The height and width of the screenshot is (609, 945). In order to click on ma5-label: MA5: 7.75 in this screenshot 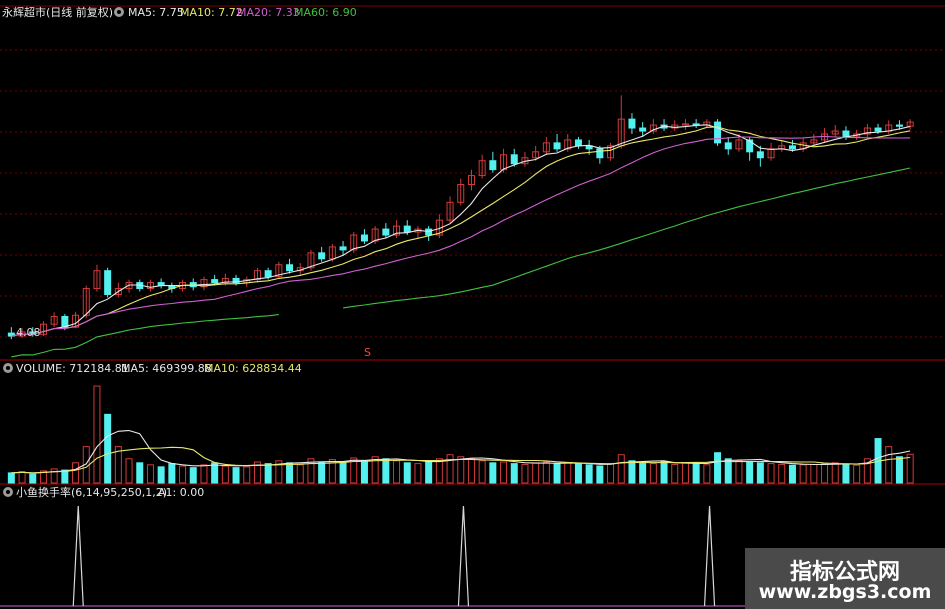, I will do `click(156, 12)`.